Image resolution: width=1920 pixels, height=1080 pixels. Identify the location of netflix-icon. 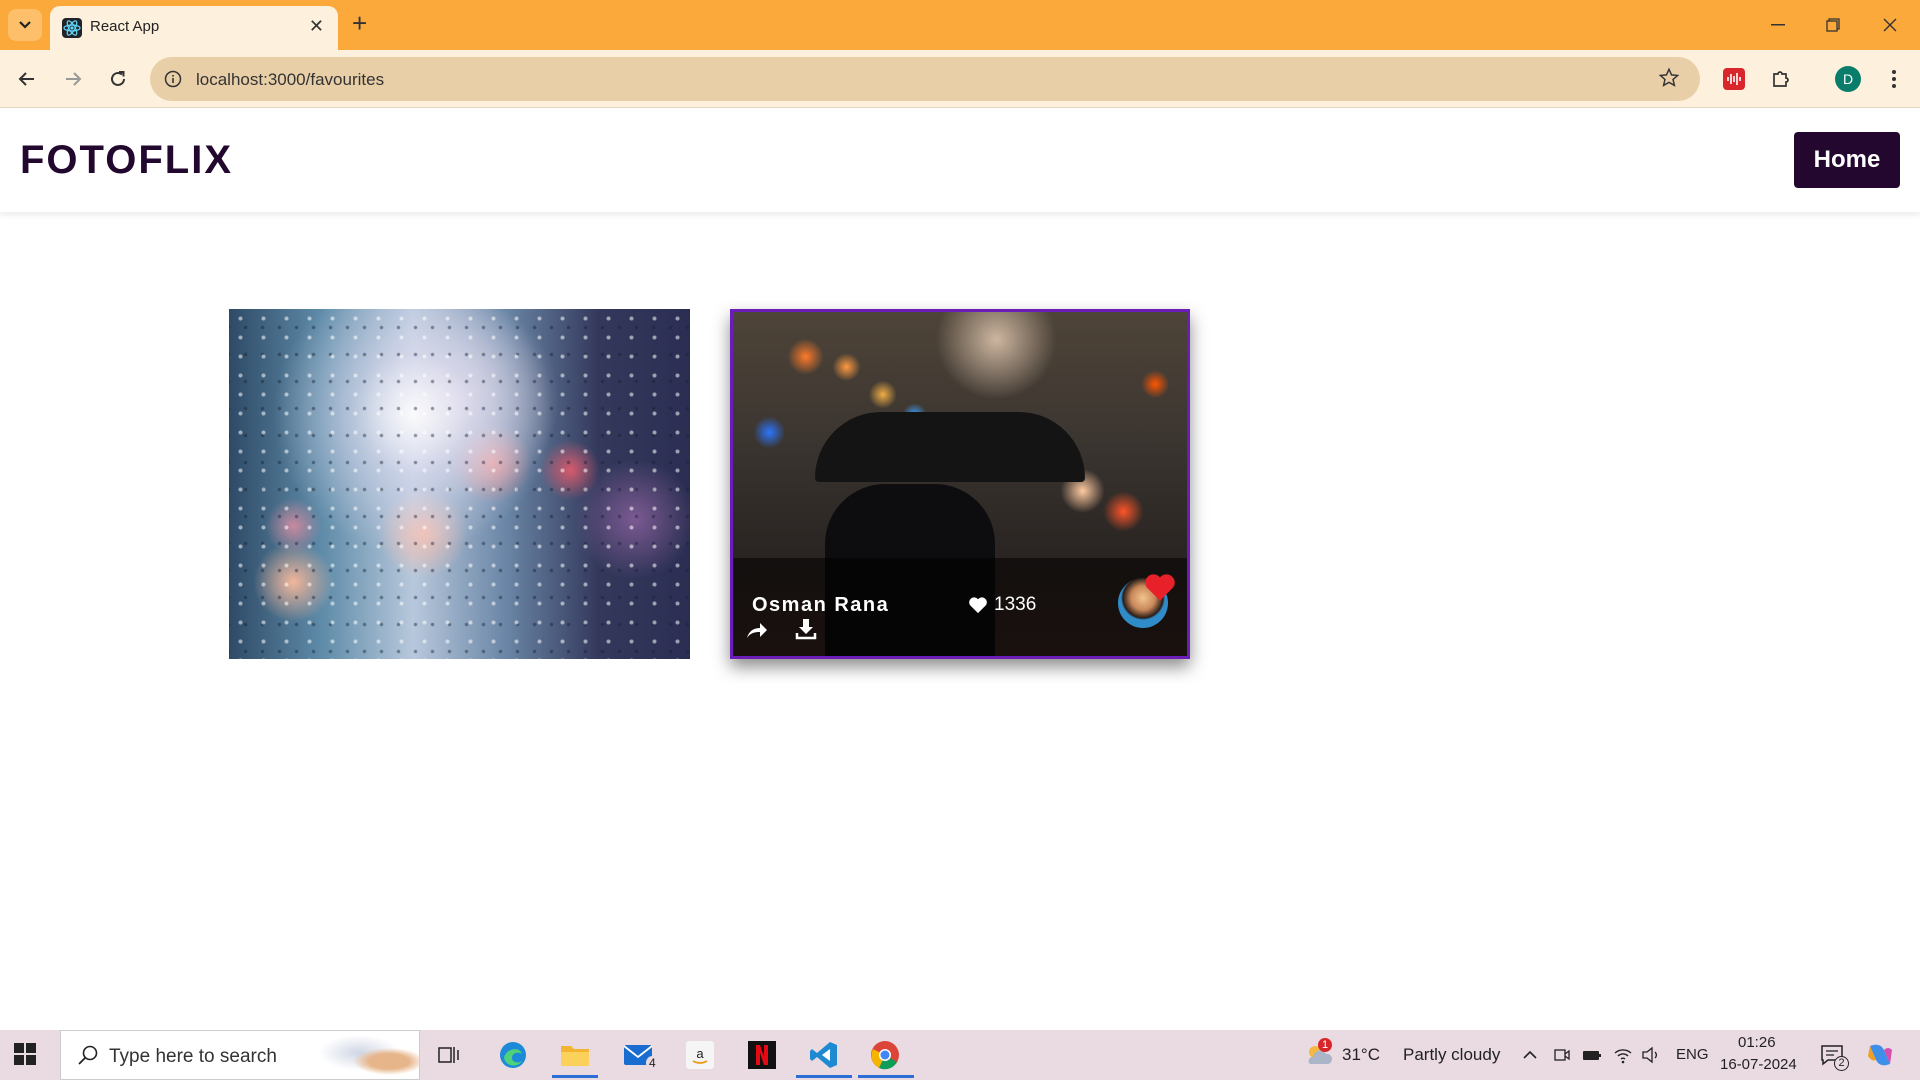
(762, 1055).